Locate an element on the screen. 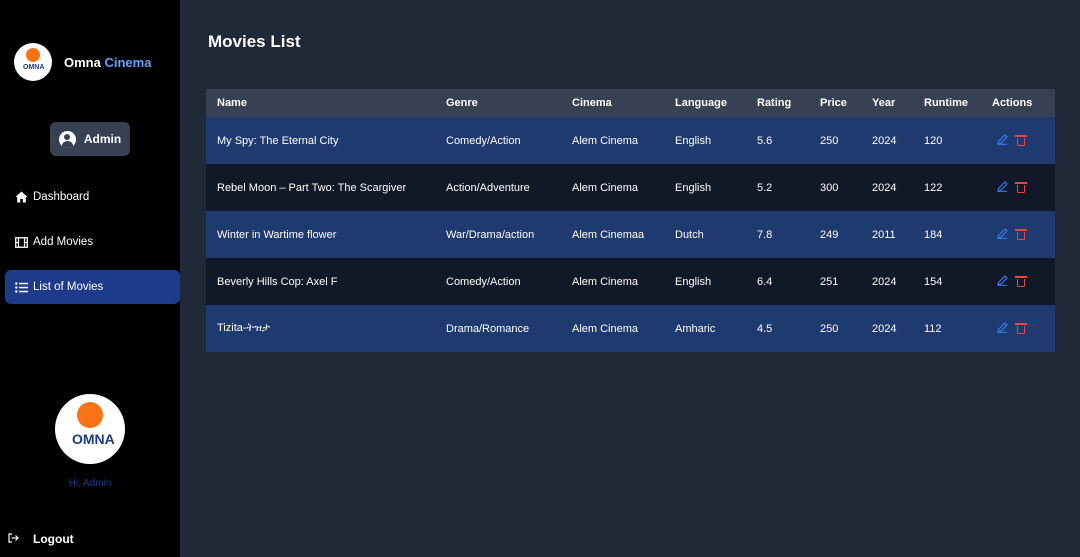 Image resolution: width=1080 pixels, height=557 pixels. cell-name: My Spy: The Eternal City is located at coordinates (278, 140).